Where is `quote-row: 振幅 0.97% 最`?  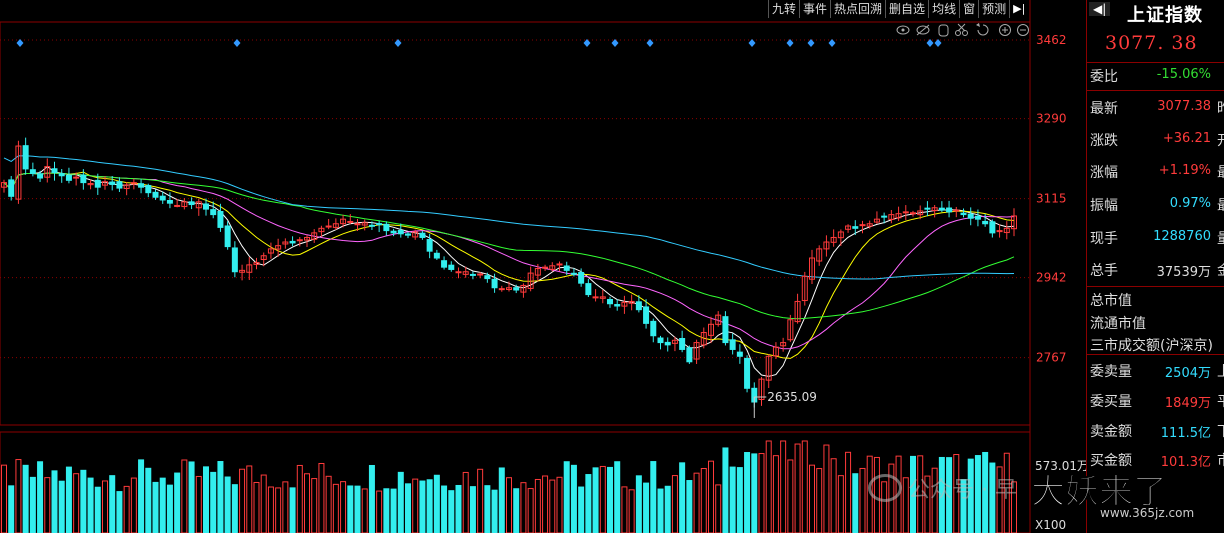
quote-row: 振幅 0.97% 最 is located at coordinates (1155, 205).